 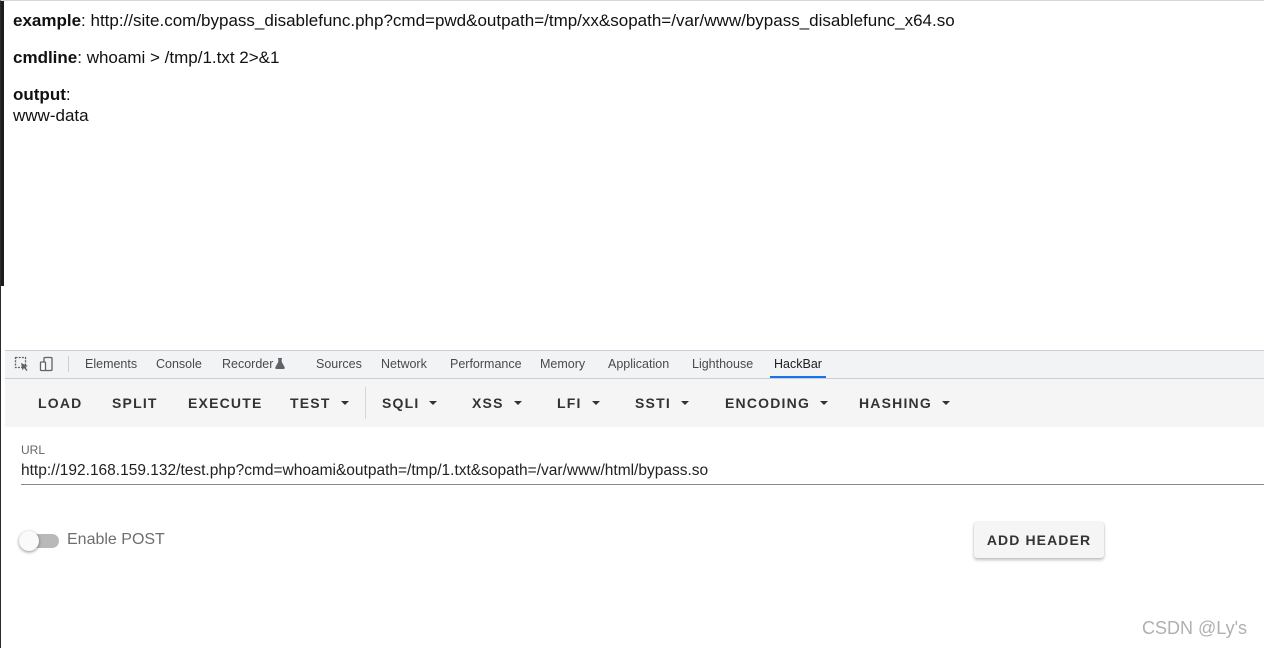 What do you see at coordinates (248, 364) in the screenshot?
I see `tab-recorder-label: Recorder` at bounding box center [248, 364].